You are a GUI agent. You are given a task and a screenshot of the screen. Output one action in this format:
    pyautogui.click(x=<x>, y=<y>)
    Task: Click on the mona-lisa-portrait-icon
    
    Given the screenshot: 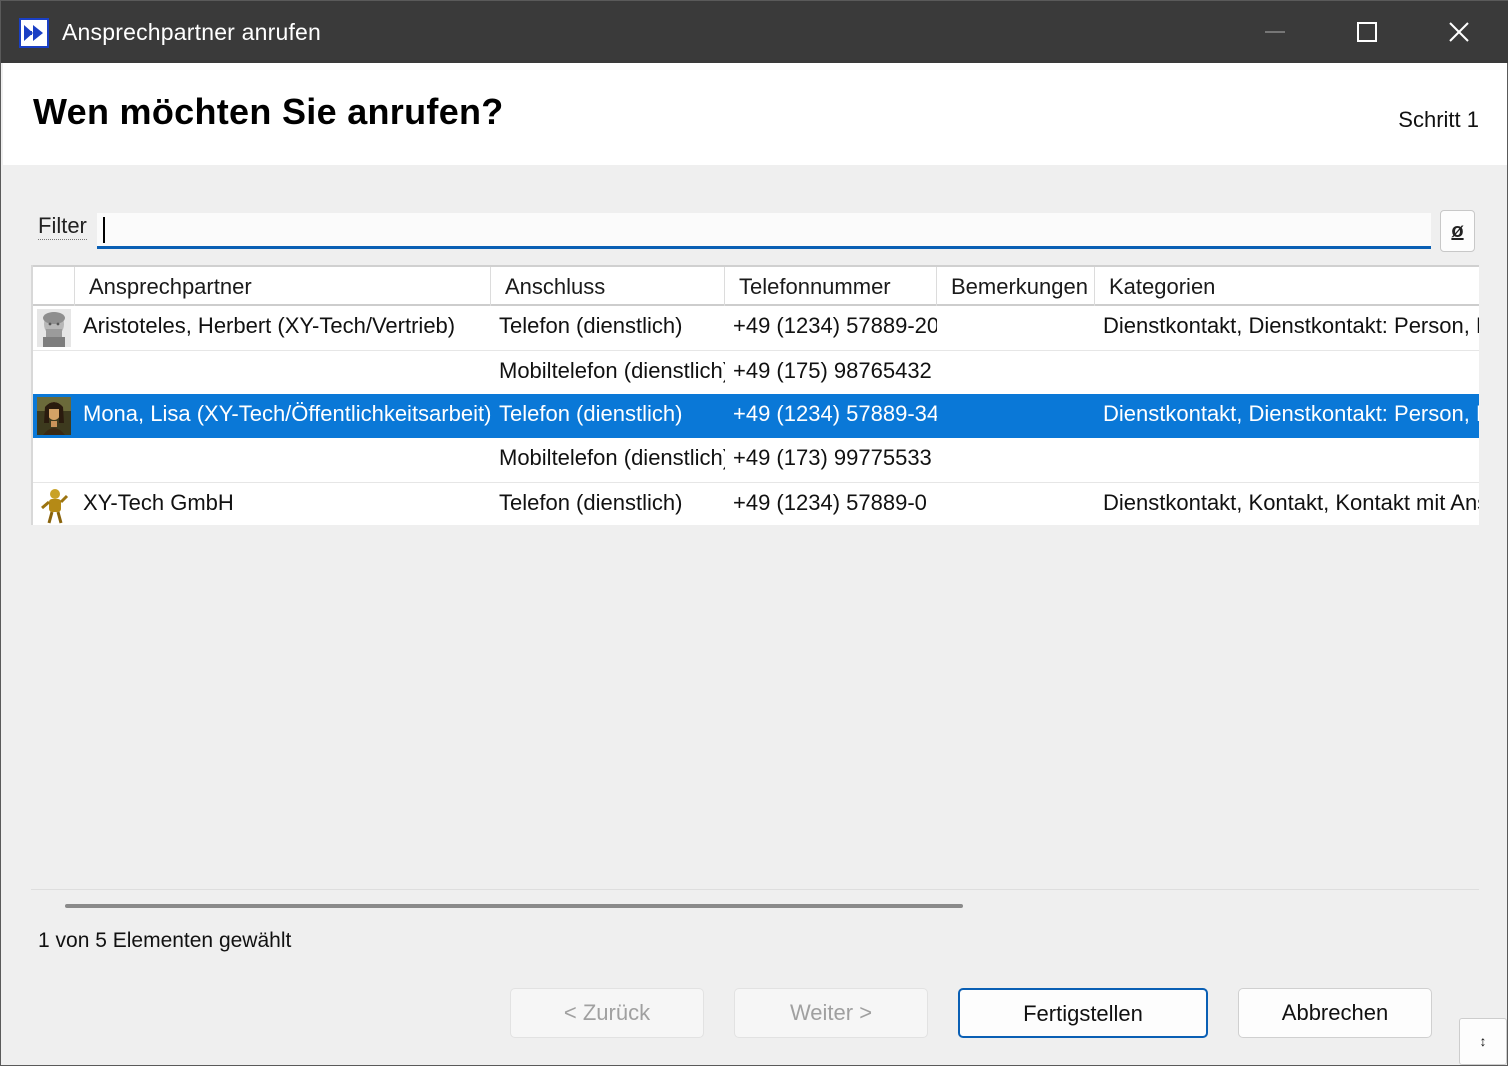 What is the action you would take?
    pyautogui.click(x=54, y=416)
    